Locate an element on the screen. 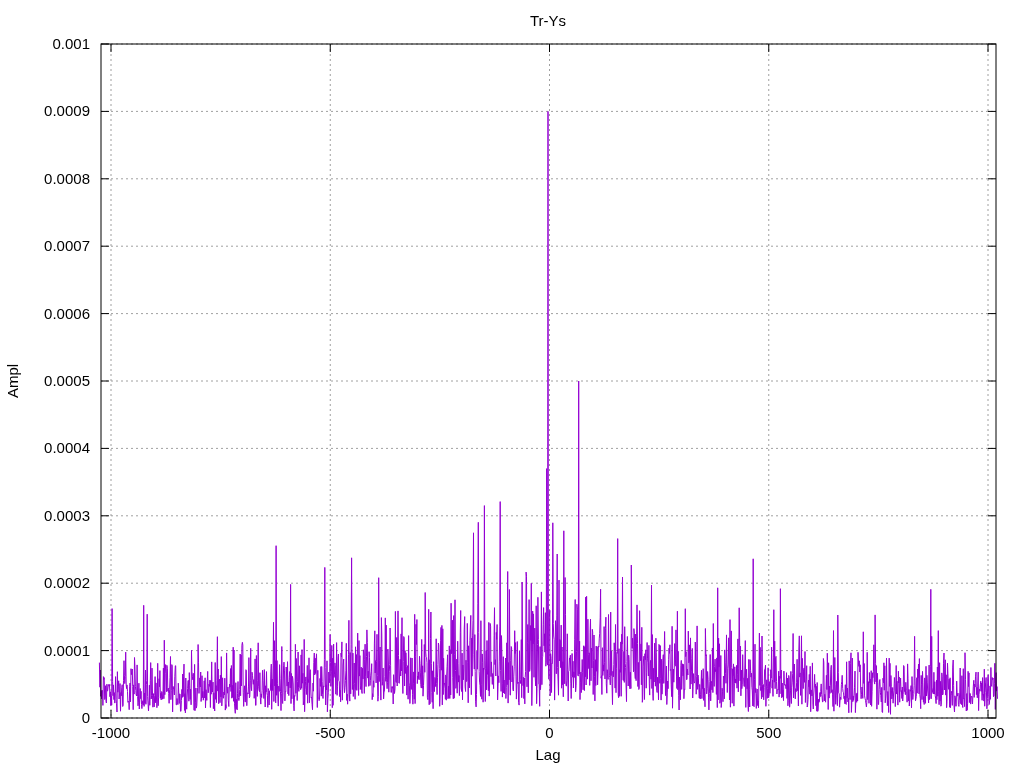 Image resolution: width=1024 pixels, height=768 pixels. y-tick-label: 0.0003 is located at coordinates (67, 515).